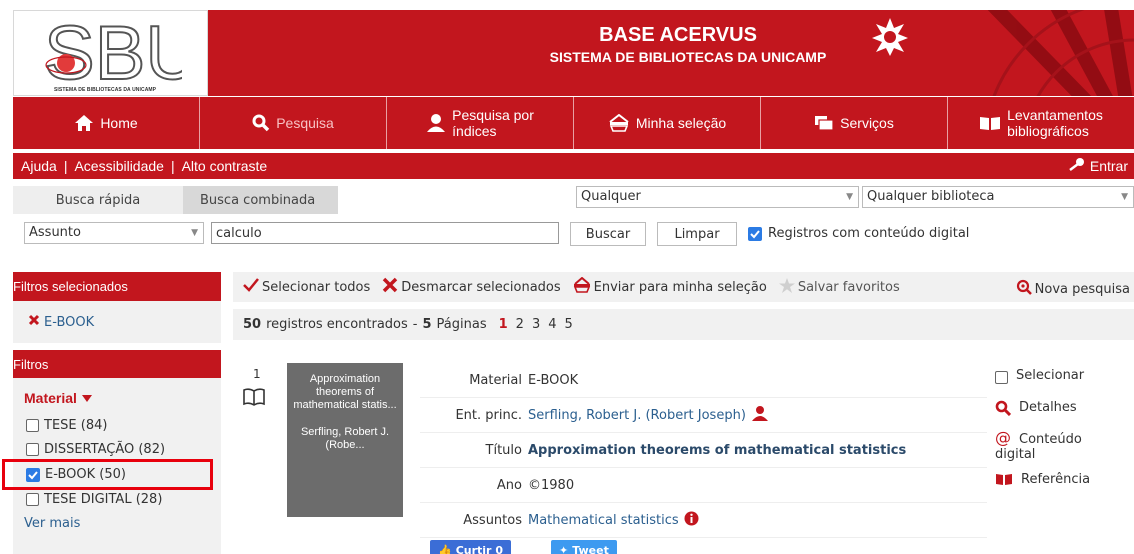 The image size is (1134, 554). I want to click on digital-content-label-2: digital, so click(1015, 454).